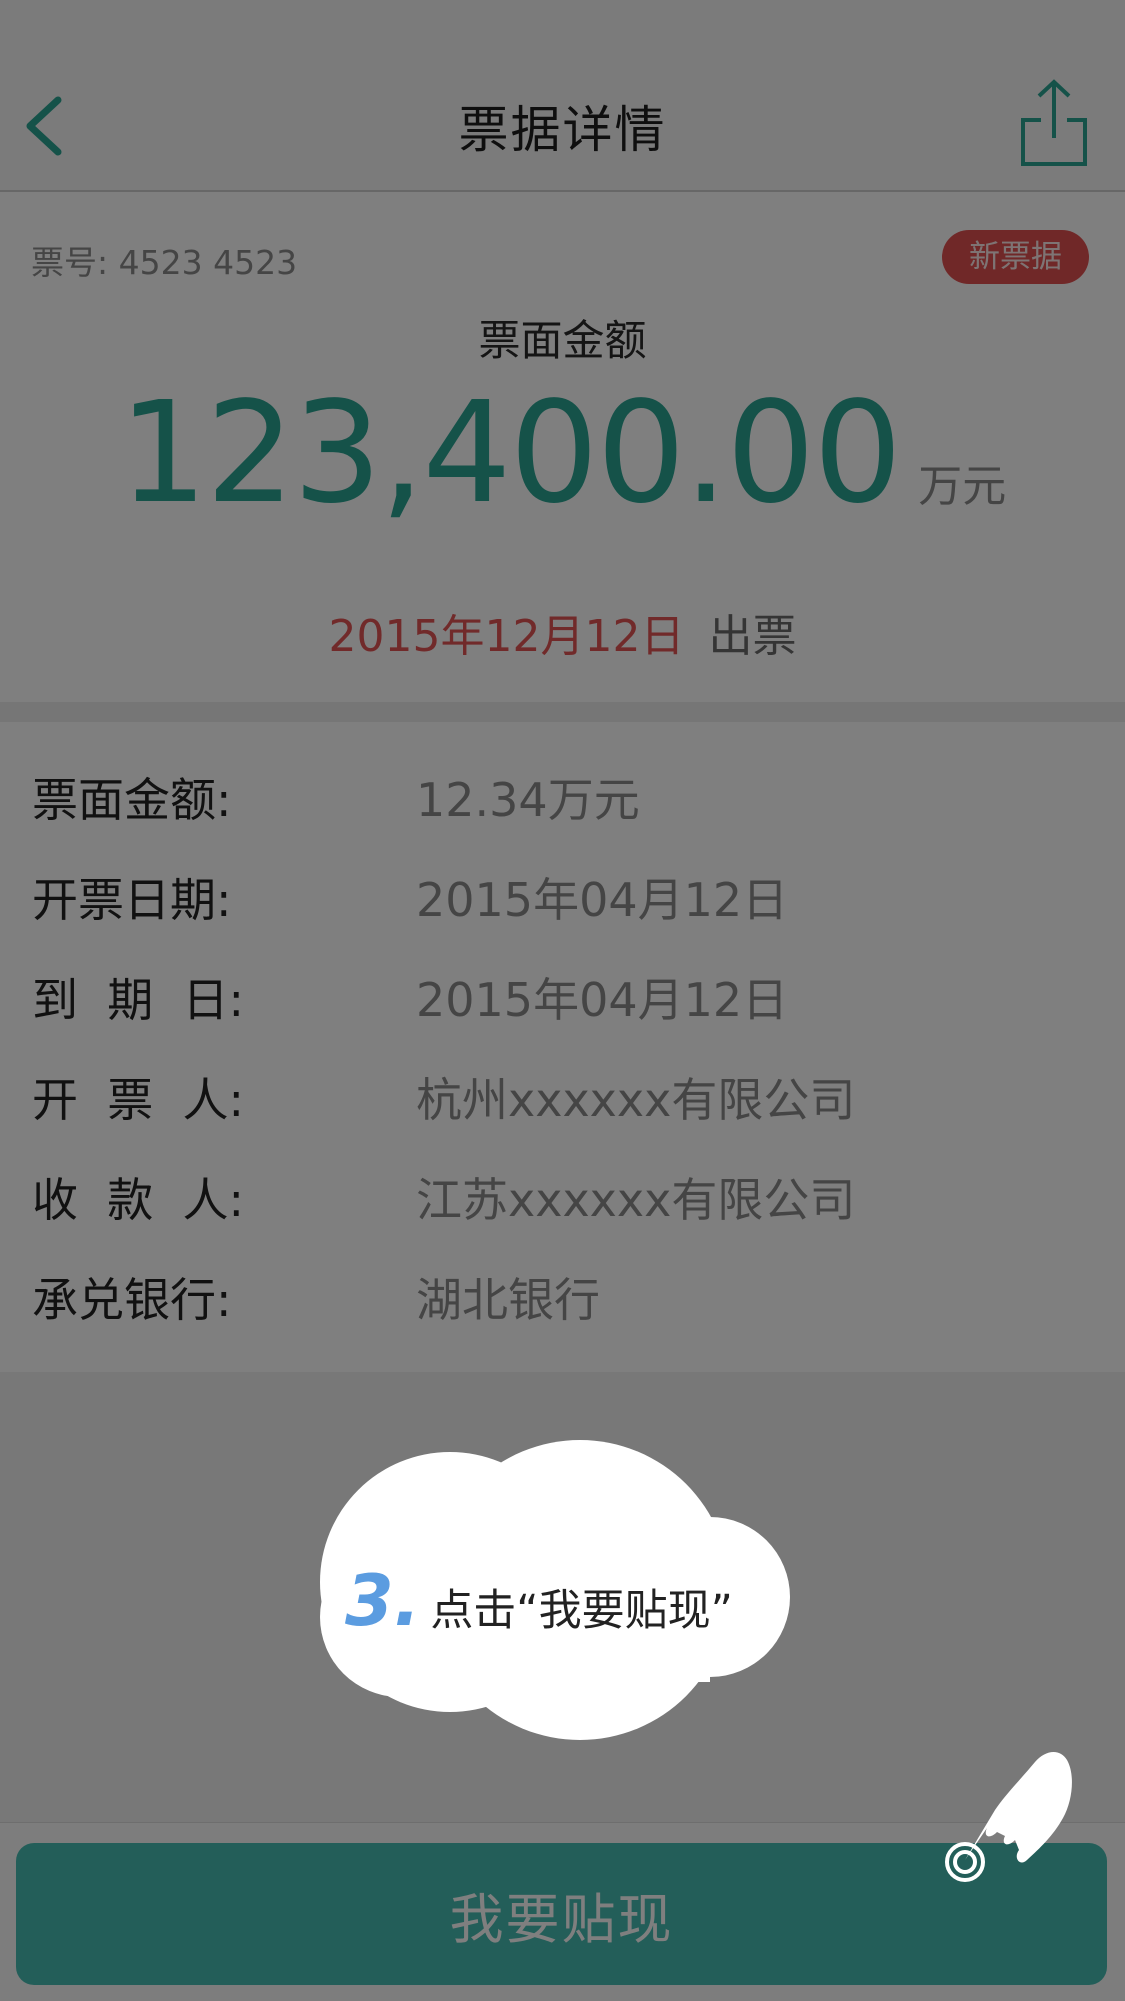 The height and width of the screenshot is (2001, 1125). What do you see at coordinates (1008, 1816) in the screenshot?
I see `pointing-hand-icon` at bounding box center [1008, 1816].